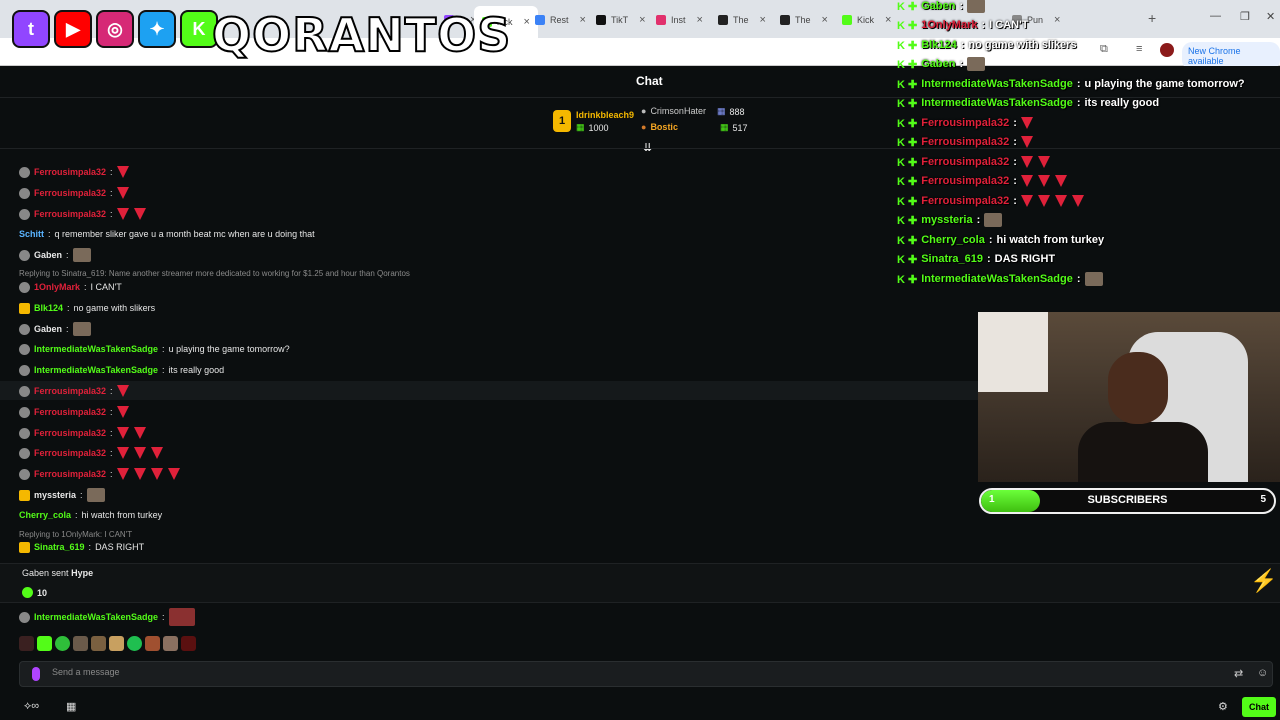 This screenshot has height=720, width=1280. Describe the element at coordinates (678, 111) in the screenshot. I see `leaderboard-second-user: CrimsonHater` at that location.